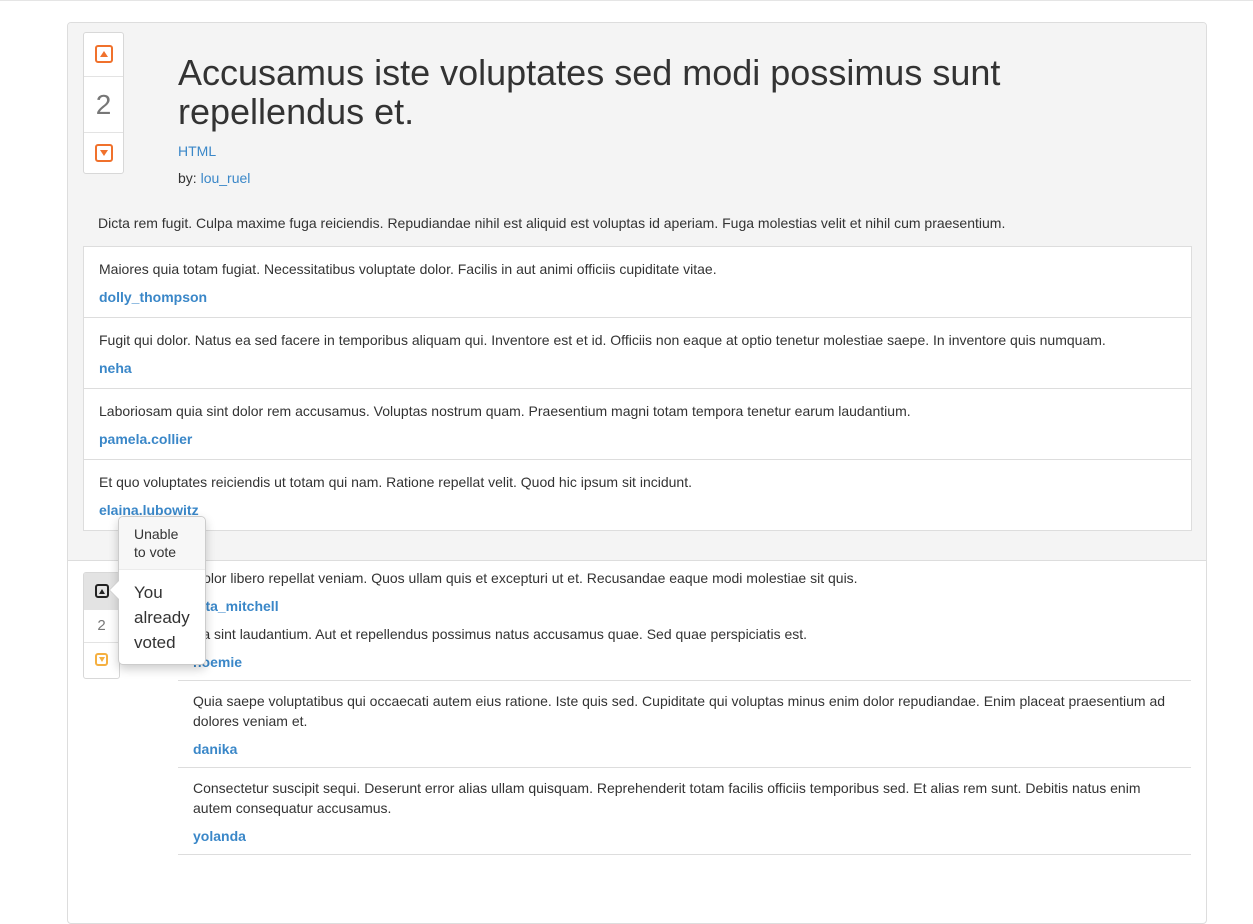 The width and height of the screenshot is (1253, 924). I want to click on vote-error-popover: Unable to vote You already voted, so click(157, 590).